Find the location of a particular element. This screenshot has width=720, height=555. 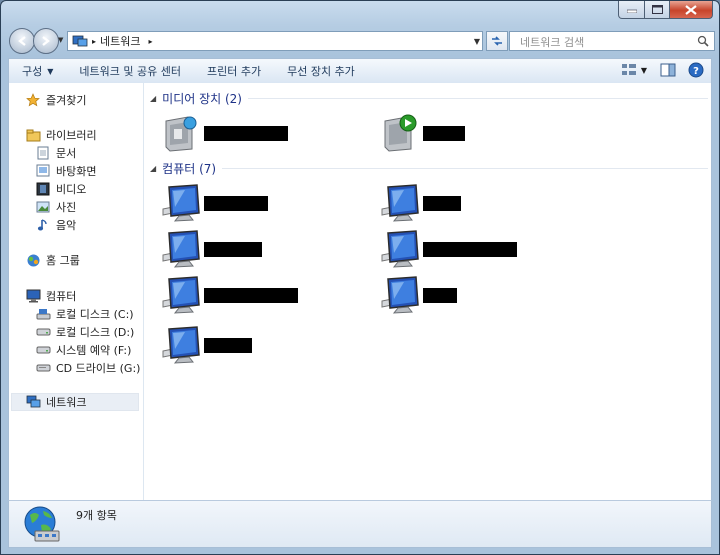

nav-favorites-label: 즐겨찾기 is located at coordinates (66, 100).